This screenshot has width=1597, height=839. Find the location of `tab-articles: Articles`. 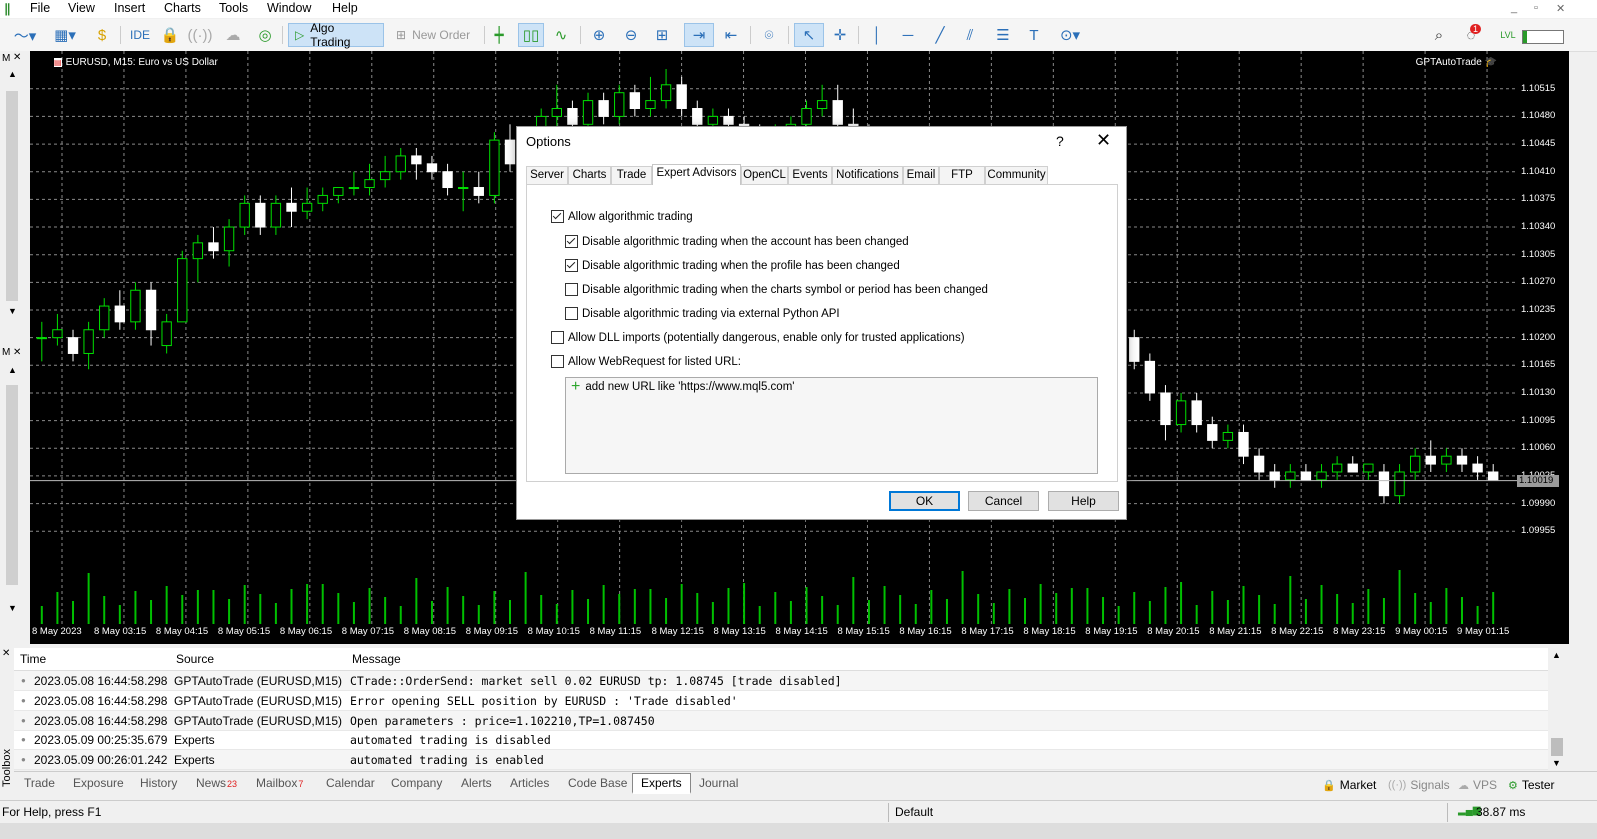

tab-articles: Articles is located at coordinates (529, 783).